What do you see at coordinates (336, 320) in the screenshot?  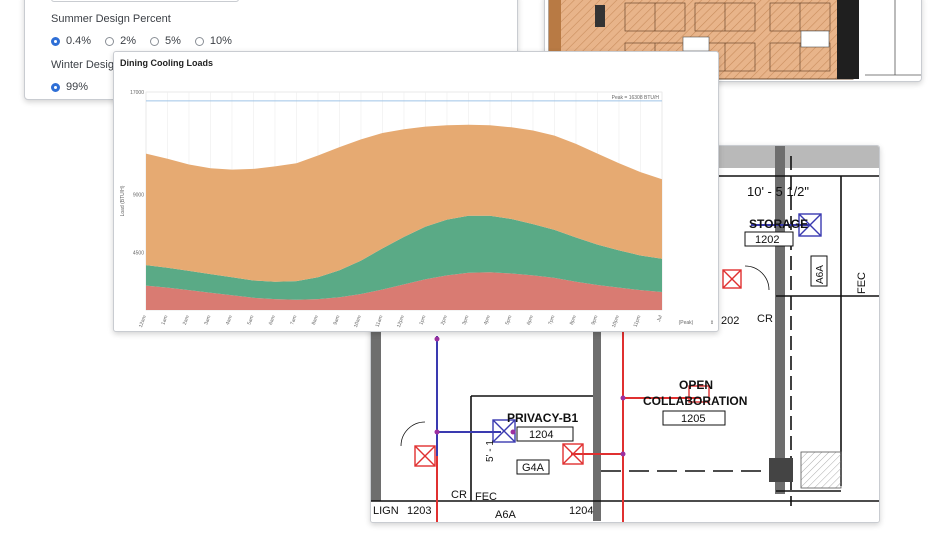 I see `x-tick-label: 9am` at bounding box center [336, 320].